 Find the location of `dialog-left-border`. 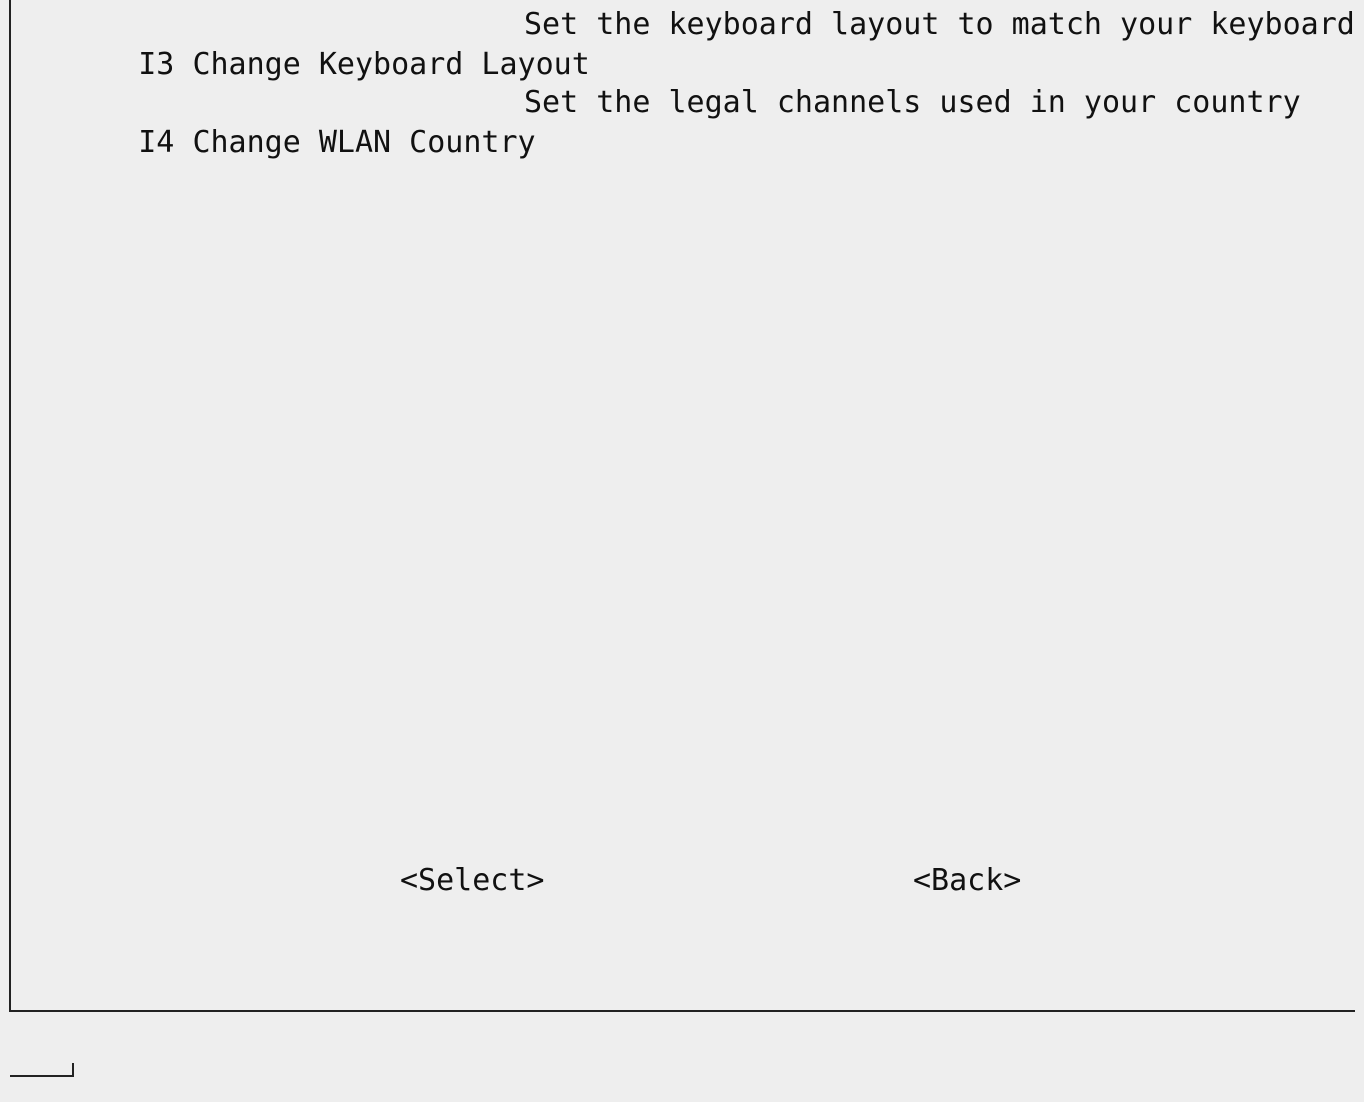

dialog-left-border is located at coordinates (10, 506).